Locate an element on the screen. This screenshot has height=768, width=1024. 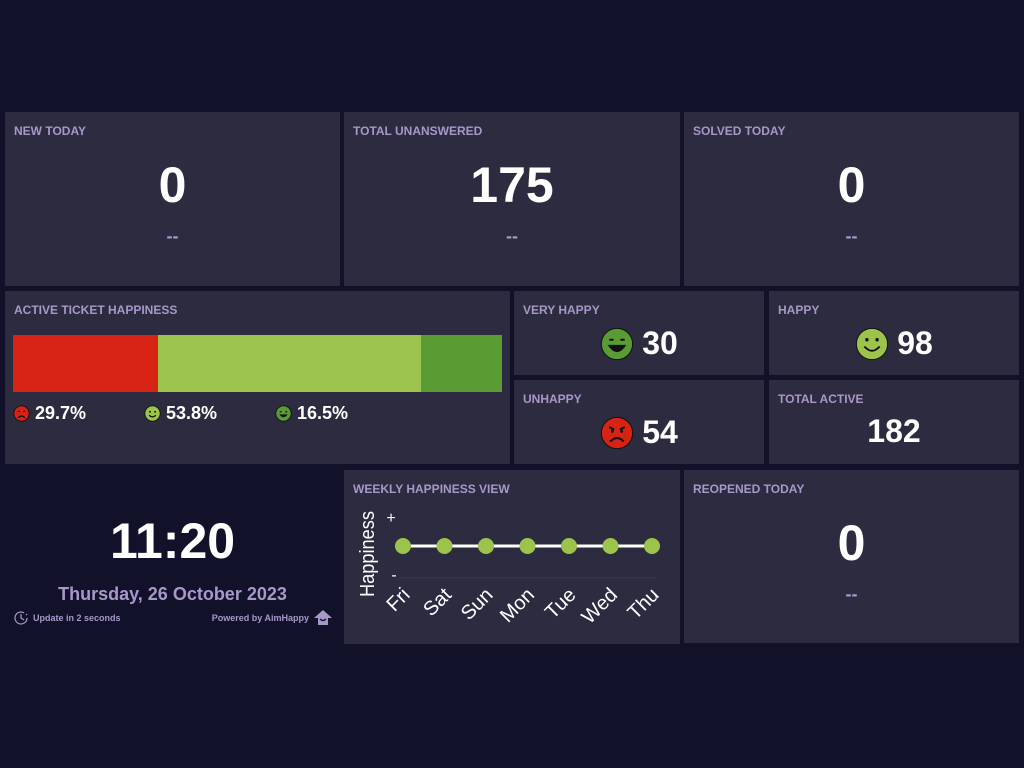
legend-very-happy-label: 16.5% is located at coordinates (323, 413).